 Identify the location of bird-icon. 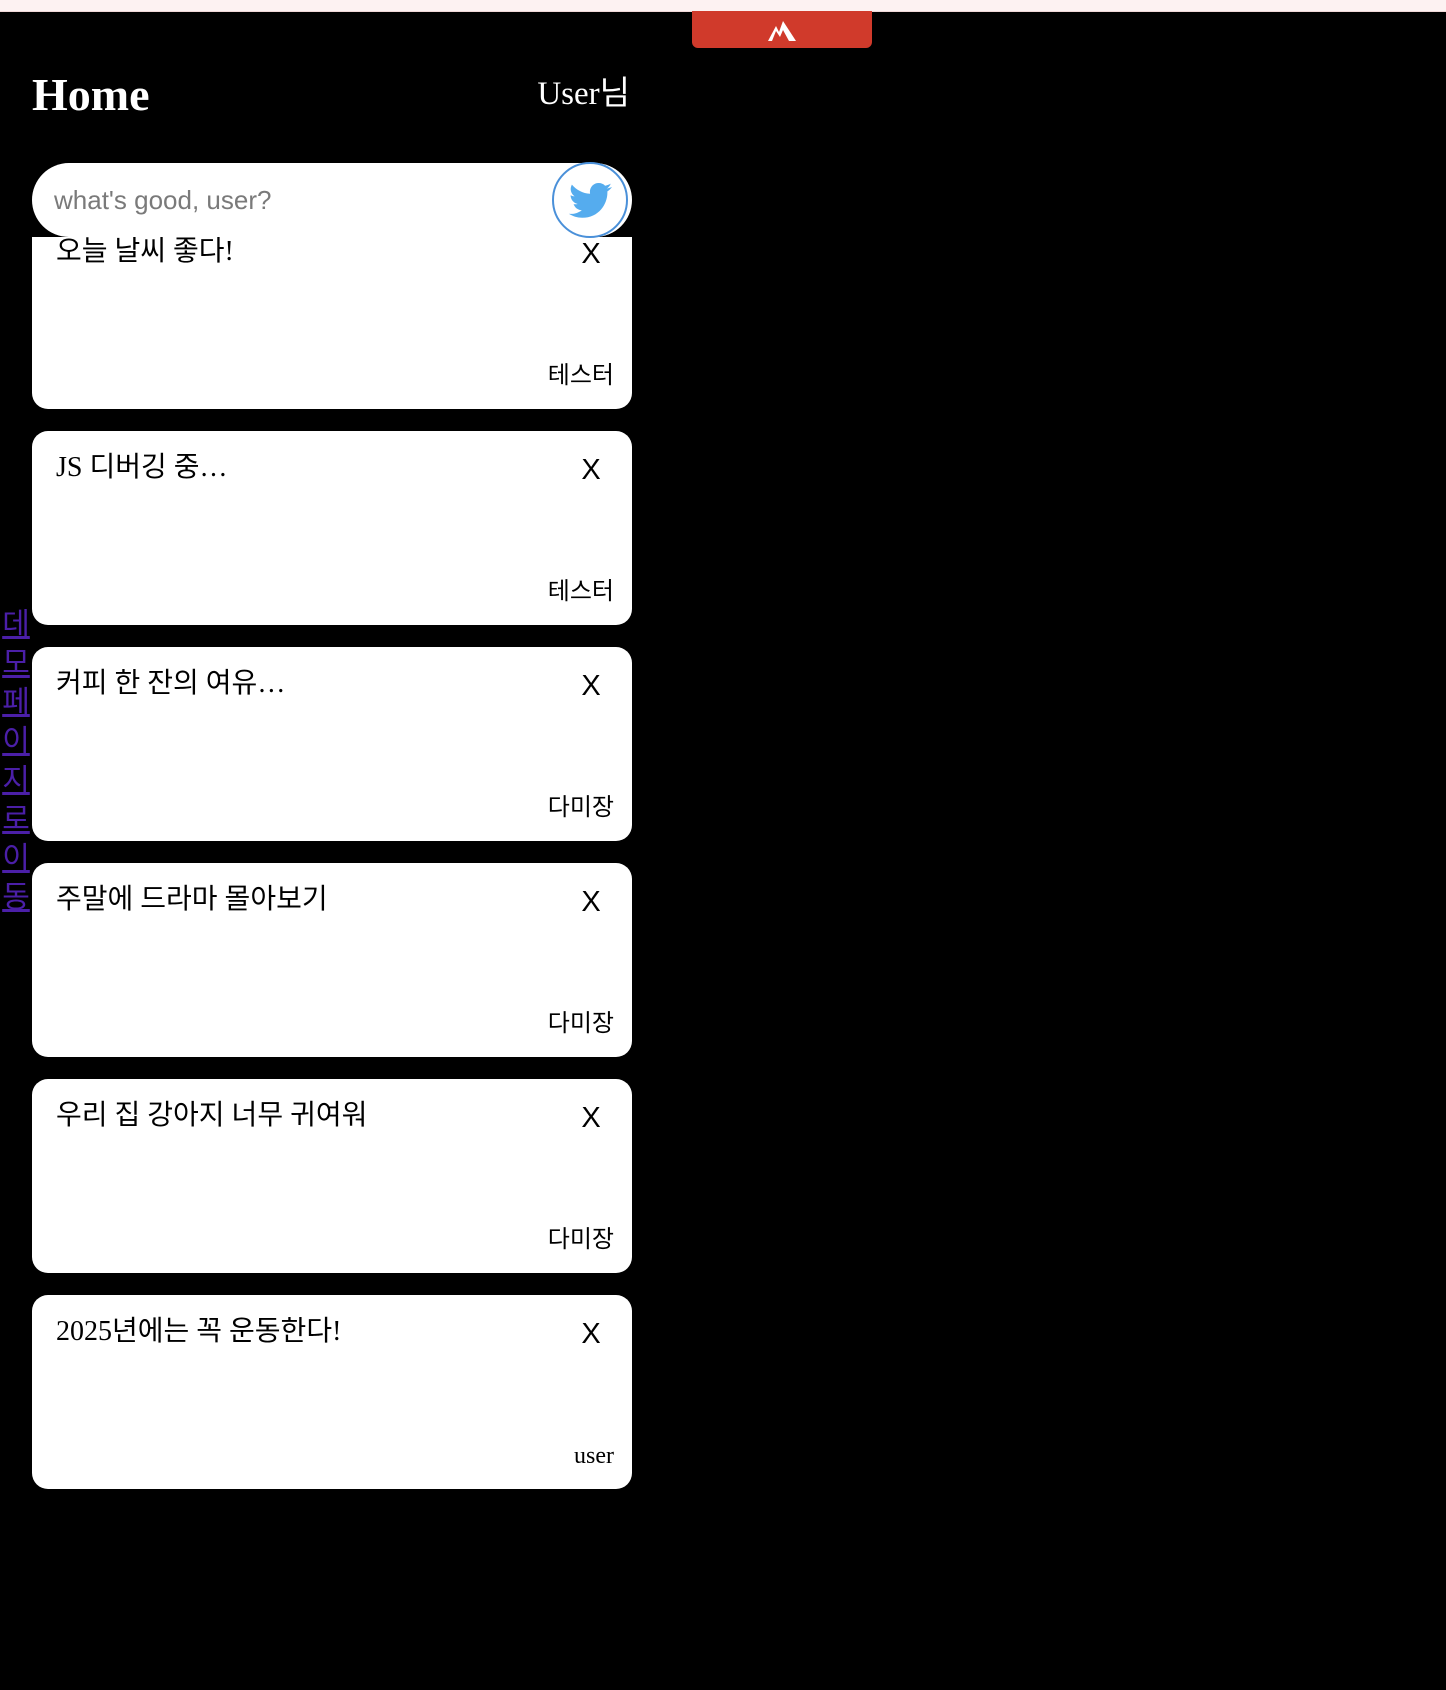
(590, 200).